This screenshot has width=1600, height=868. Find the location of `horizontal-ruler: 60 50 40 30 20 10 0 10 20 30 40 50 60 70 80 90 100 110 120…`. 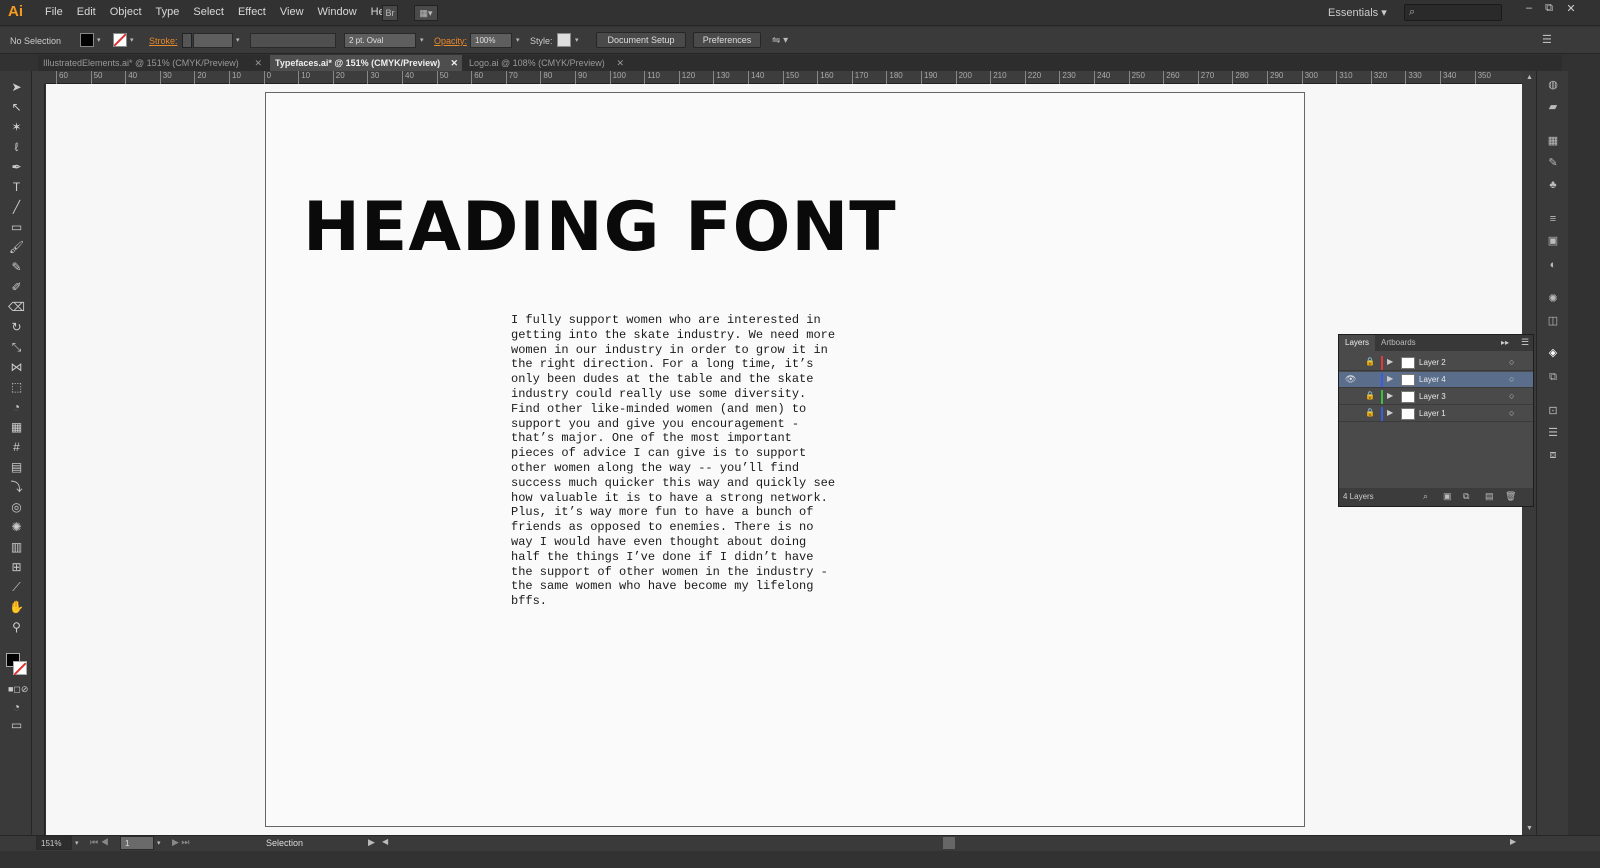

horizontal-ruler: 60 50 40 30 20 10 0 10 20 30 40 50 60 70 80 90 100 110 120… is located at coordinates (803, 77).